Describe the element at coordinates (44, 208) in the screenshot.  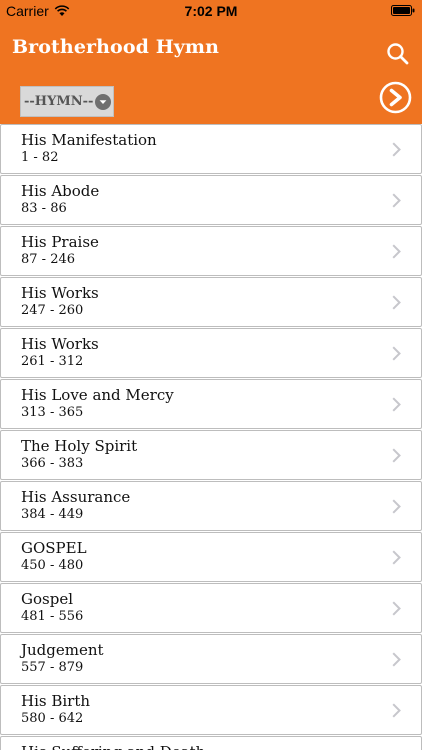
I see `hymn-number-range: 83 - 86` at that location.